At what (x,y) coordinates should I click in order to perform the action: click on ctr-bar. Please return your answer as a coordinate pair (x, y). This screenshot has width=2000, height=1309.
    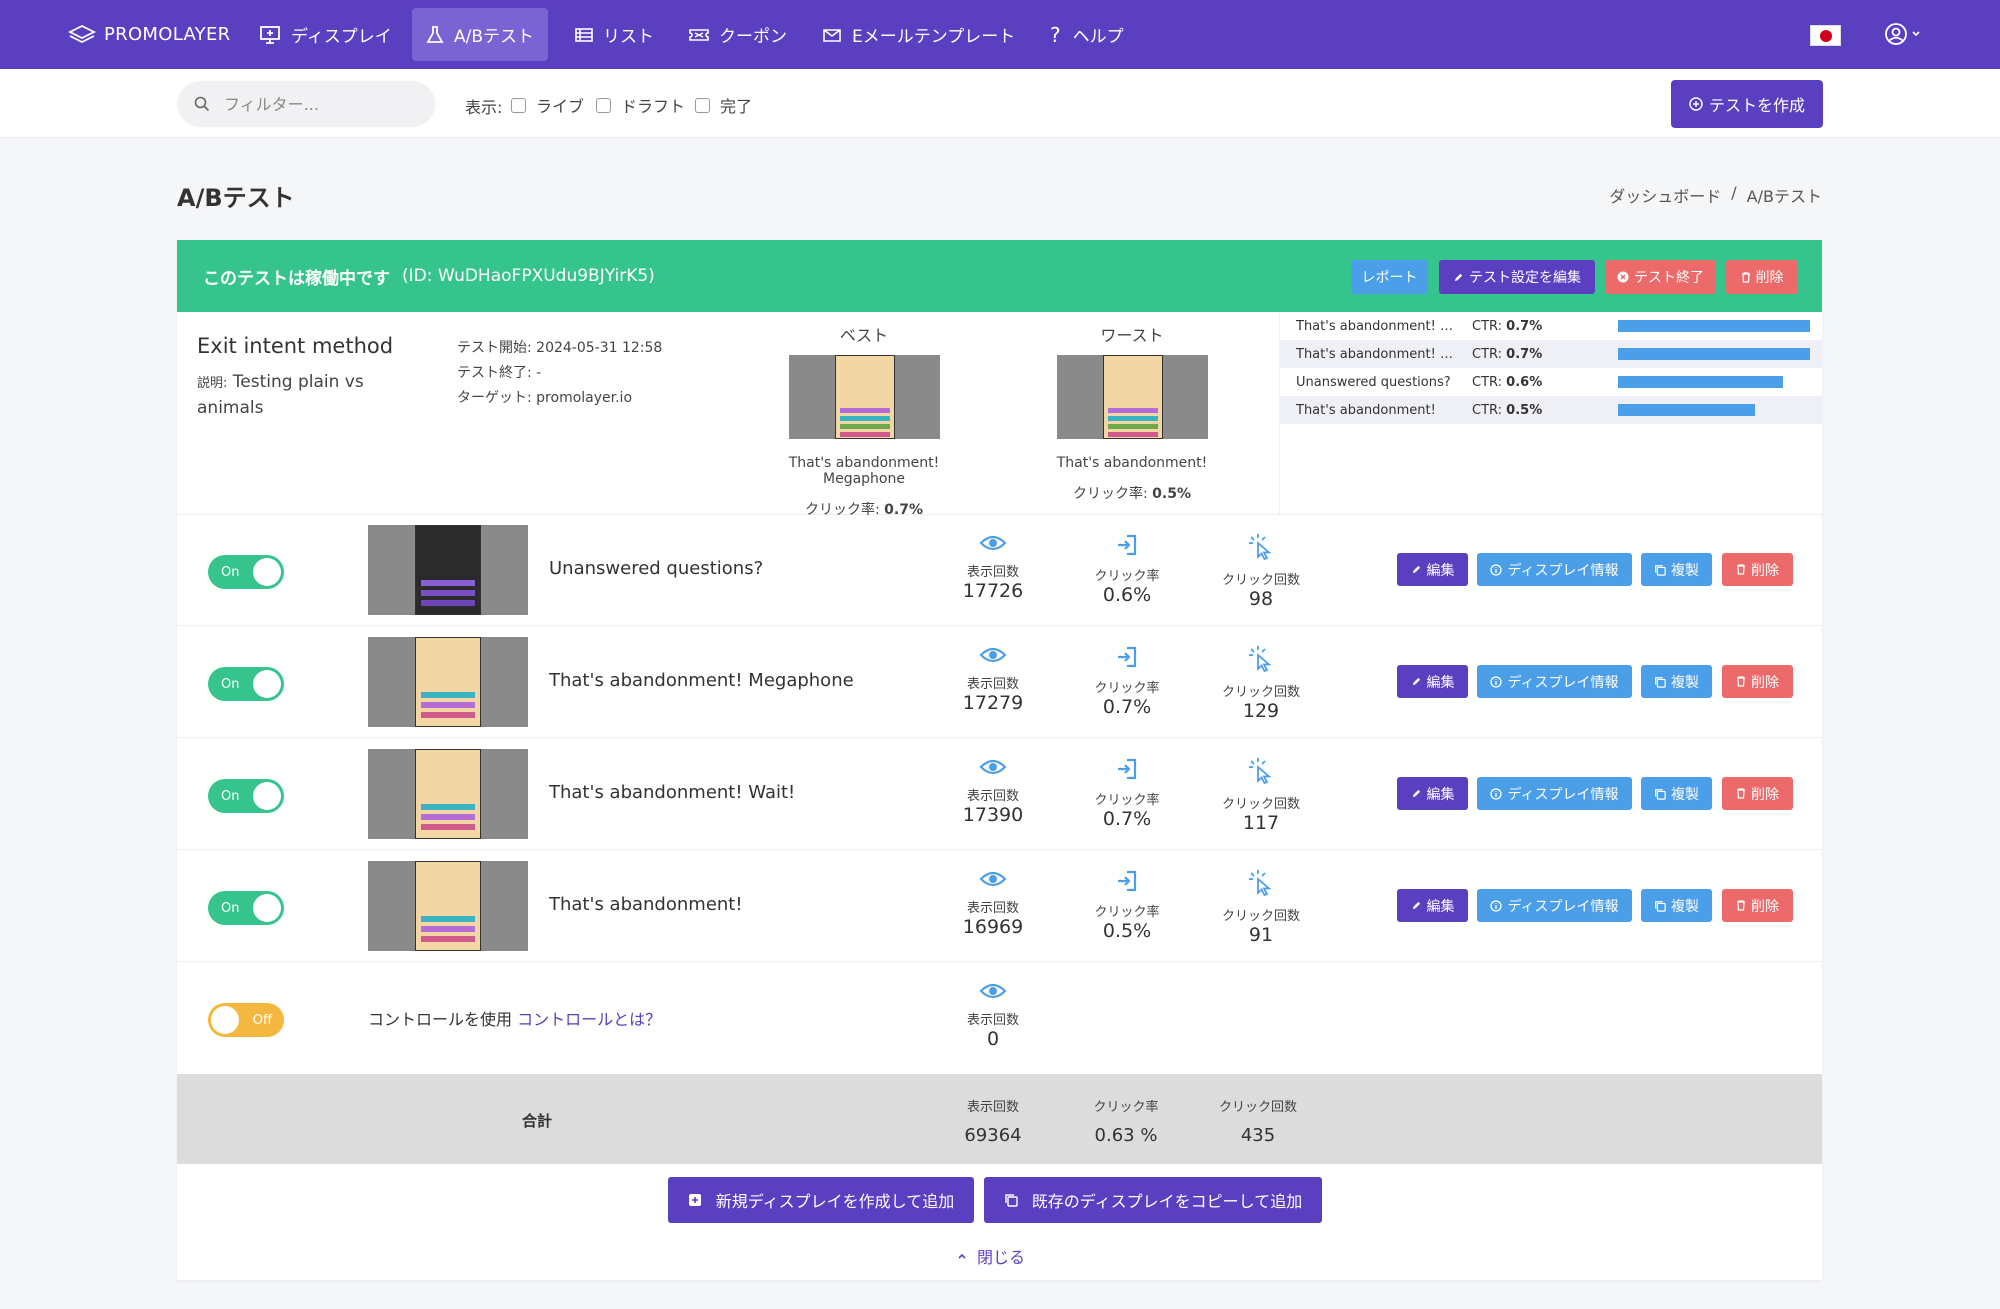
    Looking at the image, I should click on (1714, 326).